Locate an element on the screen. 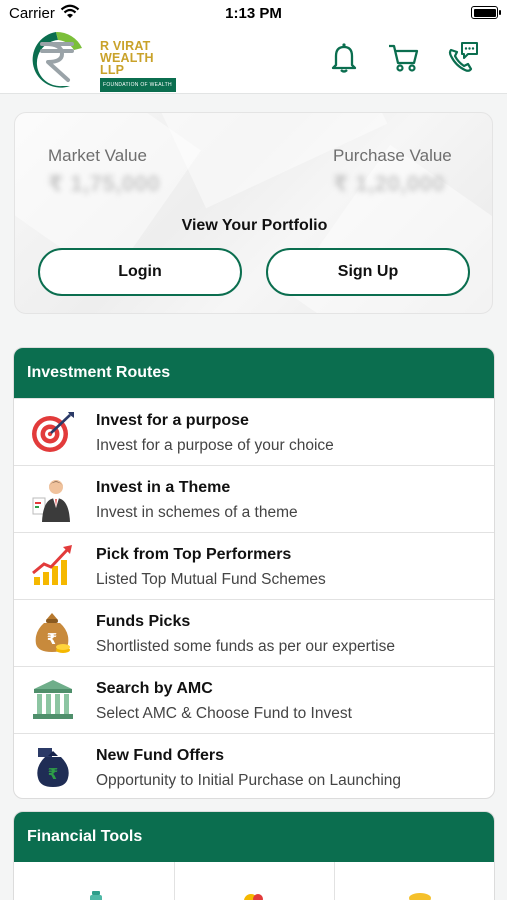 The width and height of the screenshot is (507, 900). cart-icon is located at coordinates (403, 57).